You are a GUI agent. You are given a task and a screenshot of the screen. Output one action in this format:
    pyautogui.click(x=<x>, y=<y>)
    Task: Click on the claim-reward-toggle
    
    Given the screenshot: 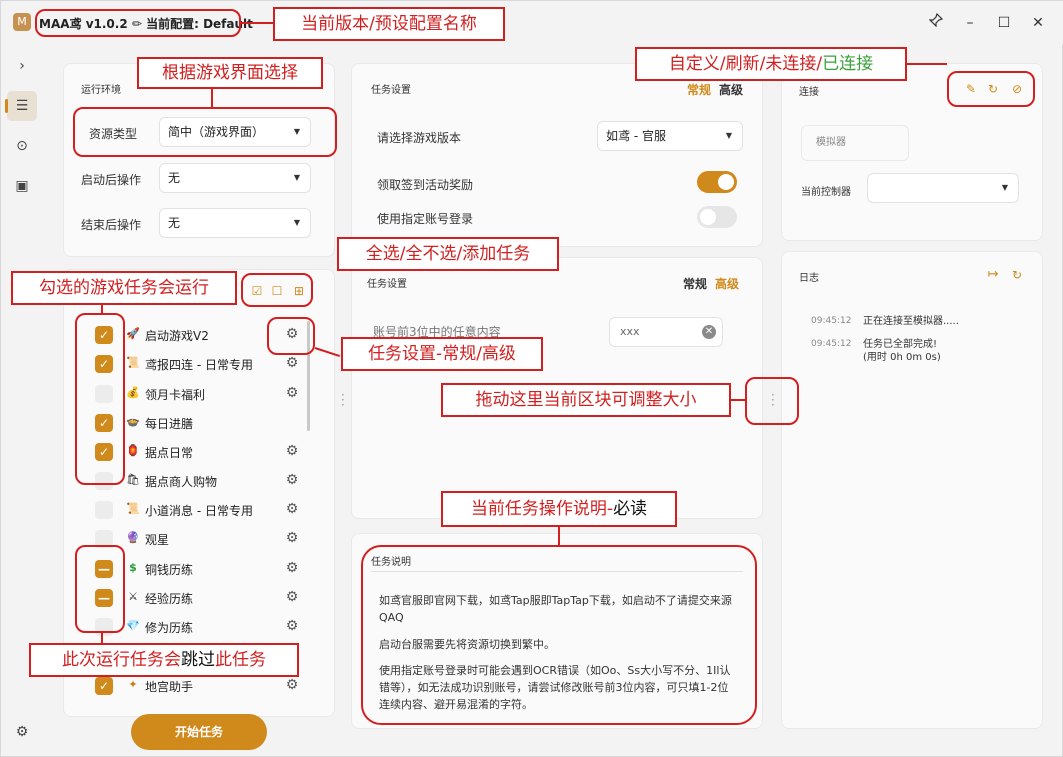 What is the action you would take?
    pyautogui.click(x=717, y=182)
    